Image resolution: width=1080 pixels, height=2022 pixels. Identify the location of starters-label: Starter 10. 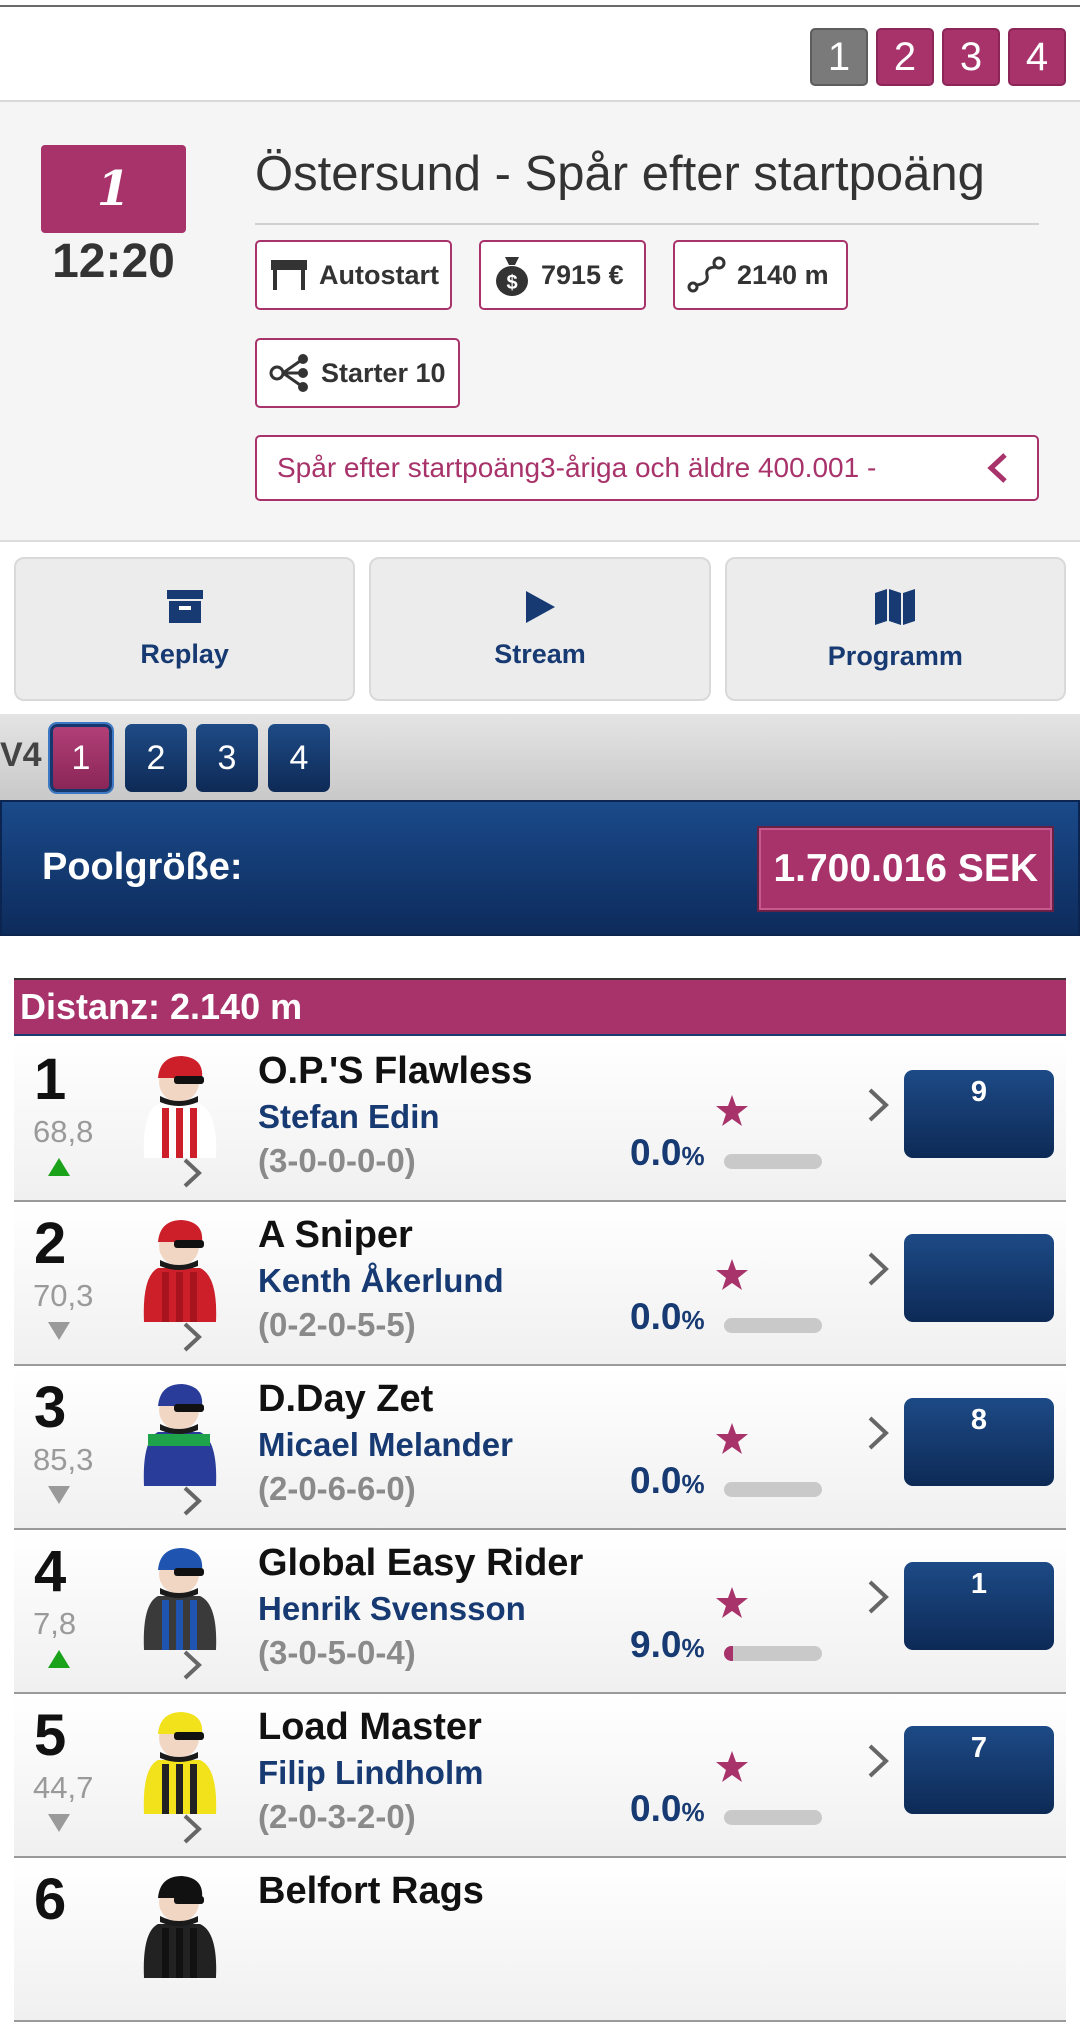
(383, 372).